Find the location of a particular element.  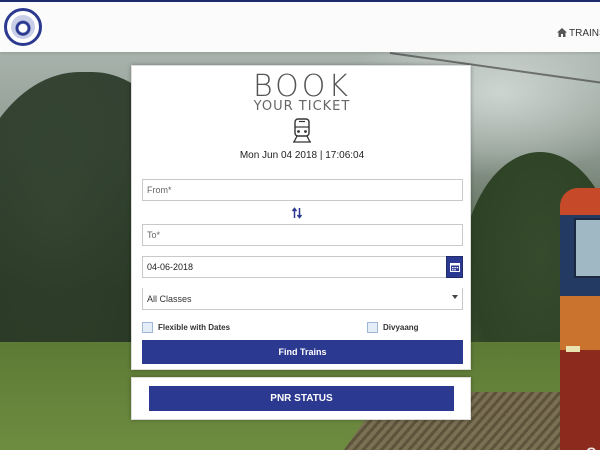

chevron-down-icon is located at coordinates (455, 297).